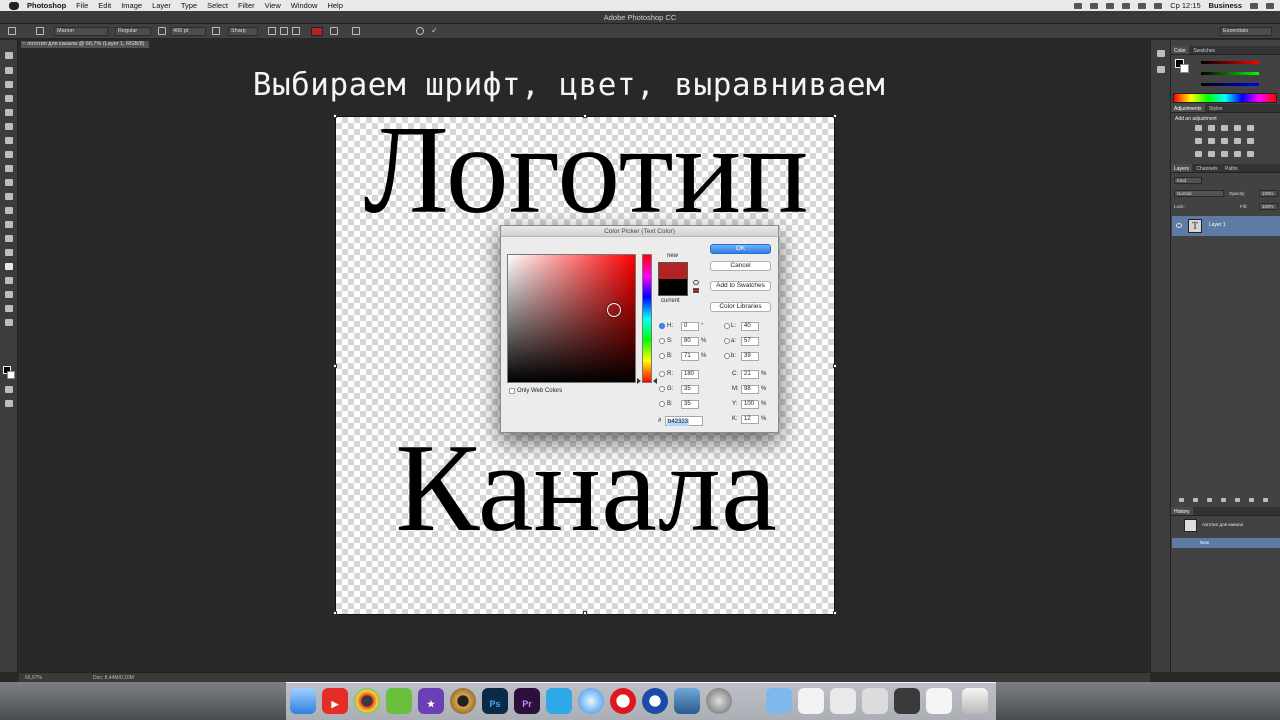 The height and width of the screenshot is (720, 1280). I want to click on hue-slider-right-arrow-icon, so click(655, 381).